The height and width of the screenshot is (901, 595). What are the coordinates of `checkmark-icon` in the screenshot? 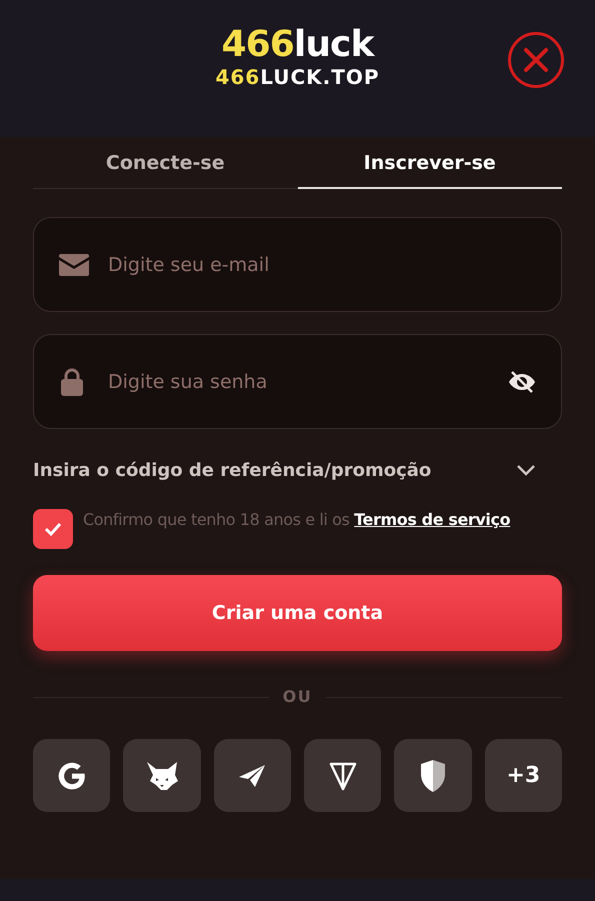 It's located at (53, 529).